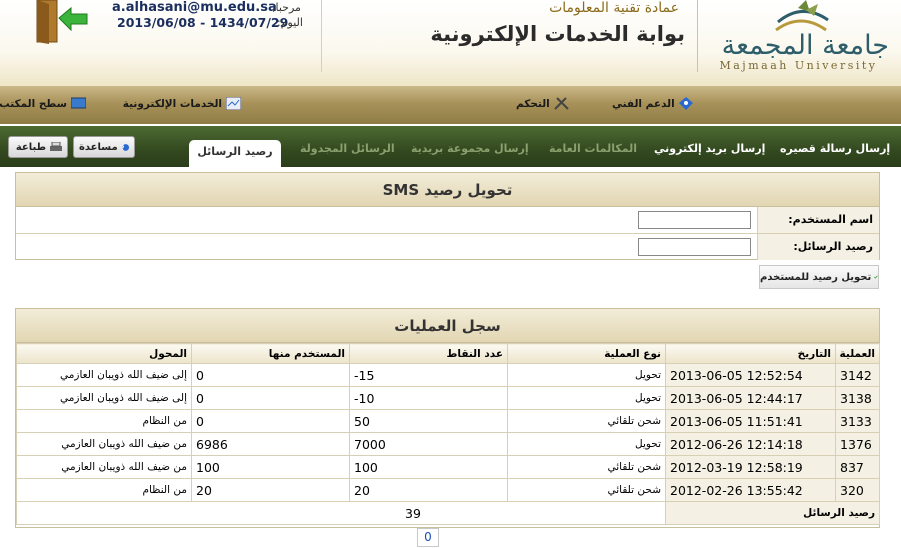 This screenshot has height=548, width=901. I want to click on support-icon, so click(685, 103).